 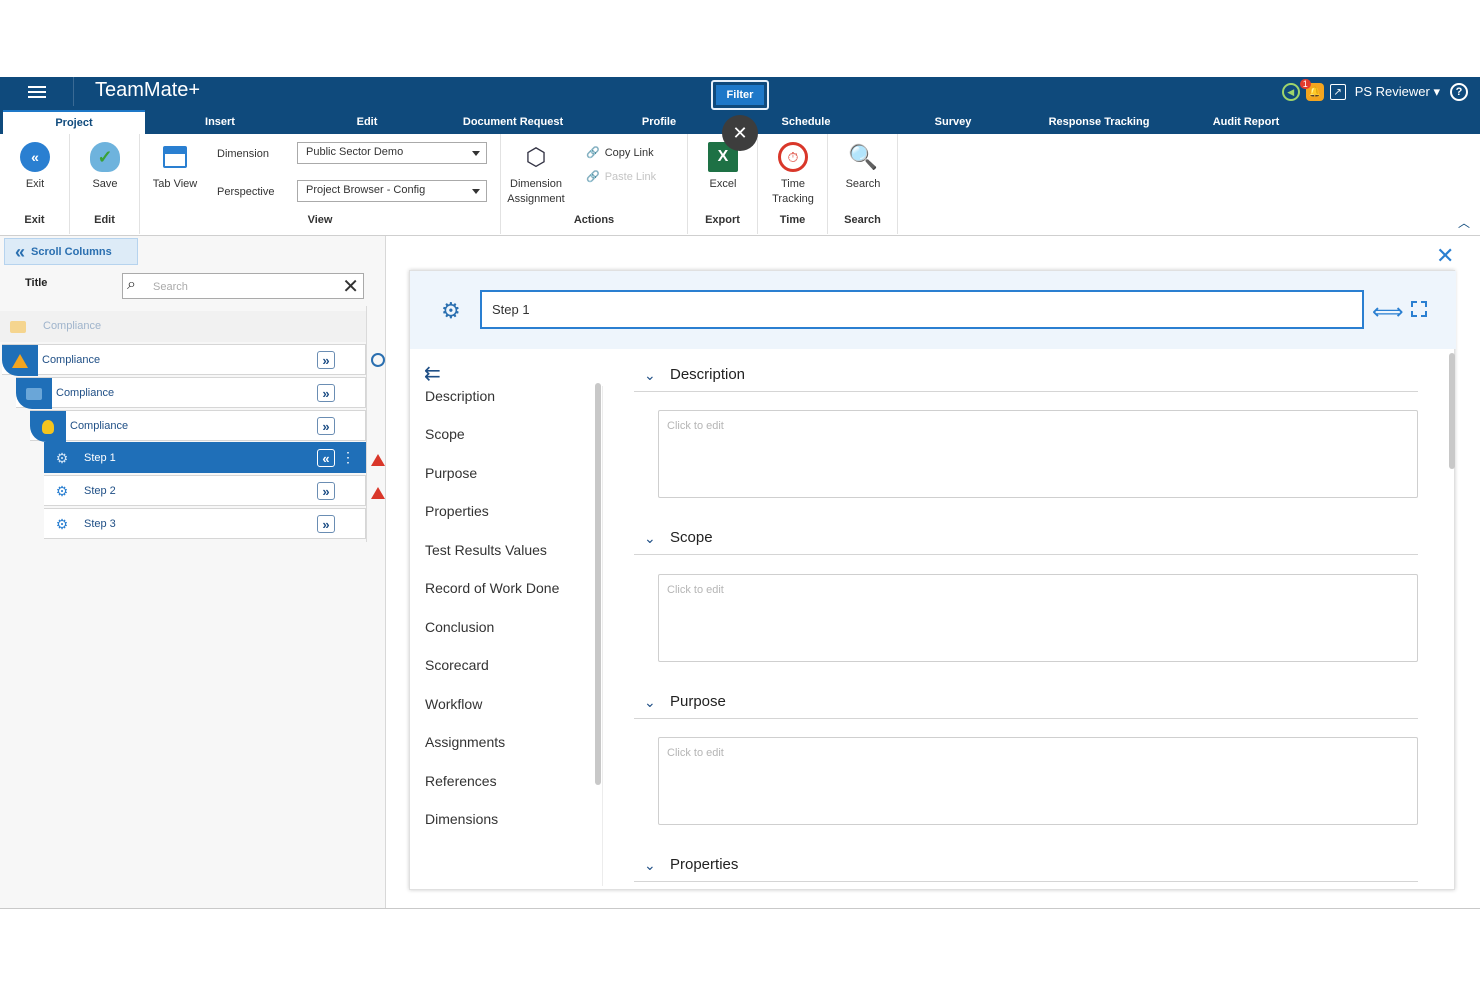 I want to click on tab-view-label: Tab View, so click(x=175, y=184).